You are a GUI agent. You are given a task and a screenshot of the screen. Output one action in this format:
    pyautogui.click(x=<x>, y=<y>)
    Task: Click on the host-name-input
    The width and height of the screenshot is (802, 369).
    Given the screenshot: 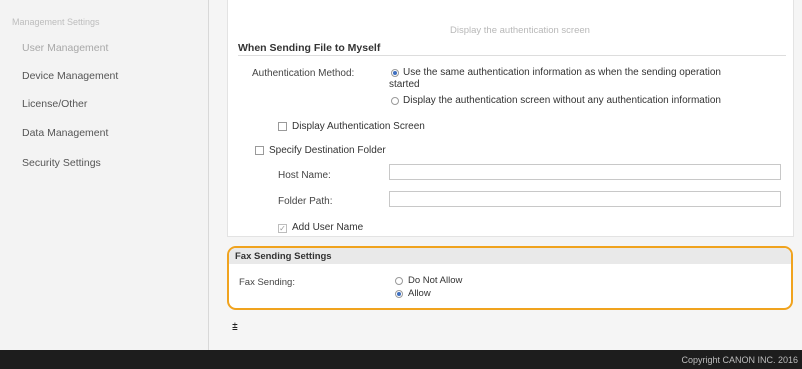 What is the action you would take?
    pyautogui.click(x=585, y=172)
    